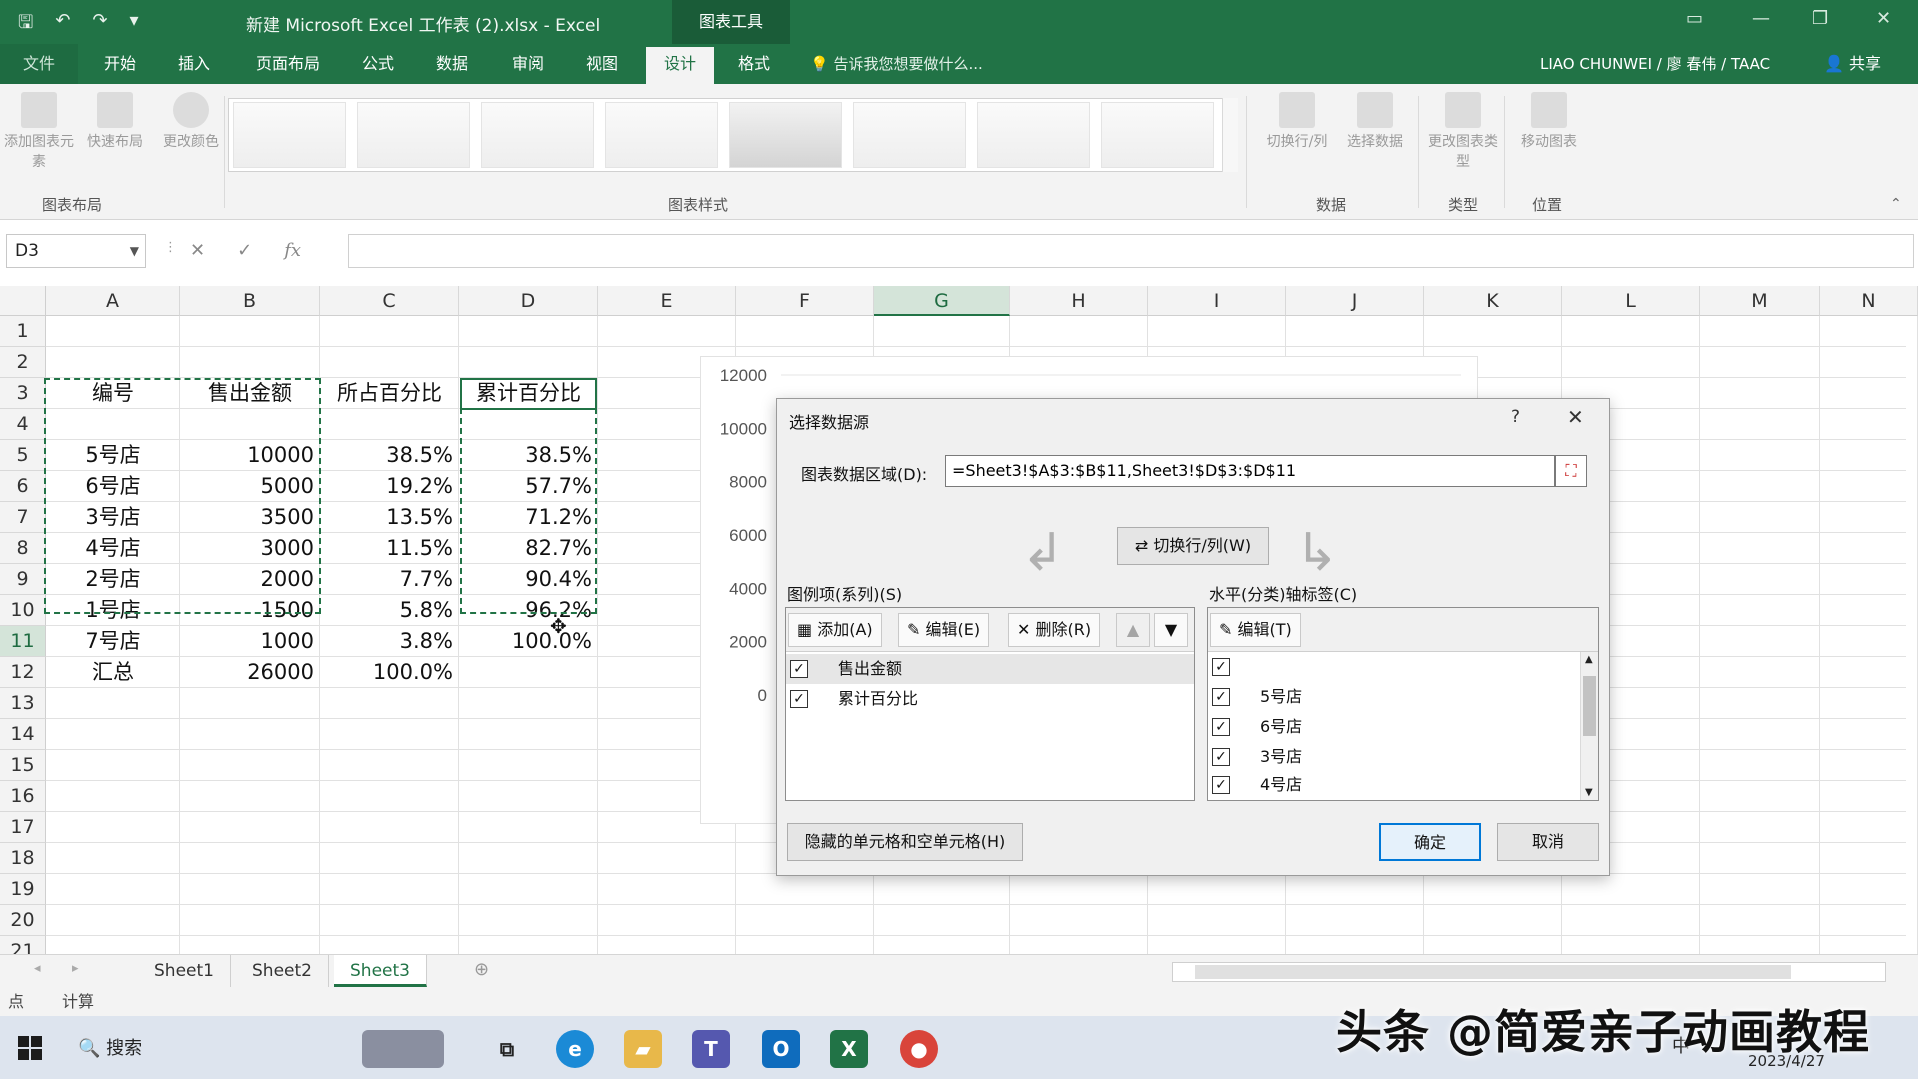 Image resolution: width=1918 pixels, height=1079 pixels. I want to click on add-chart-element-button: 添加图表元素, so click(39, 132).